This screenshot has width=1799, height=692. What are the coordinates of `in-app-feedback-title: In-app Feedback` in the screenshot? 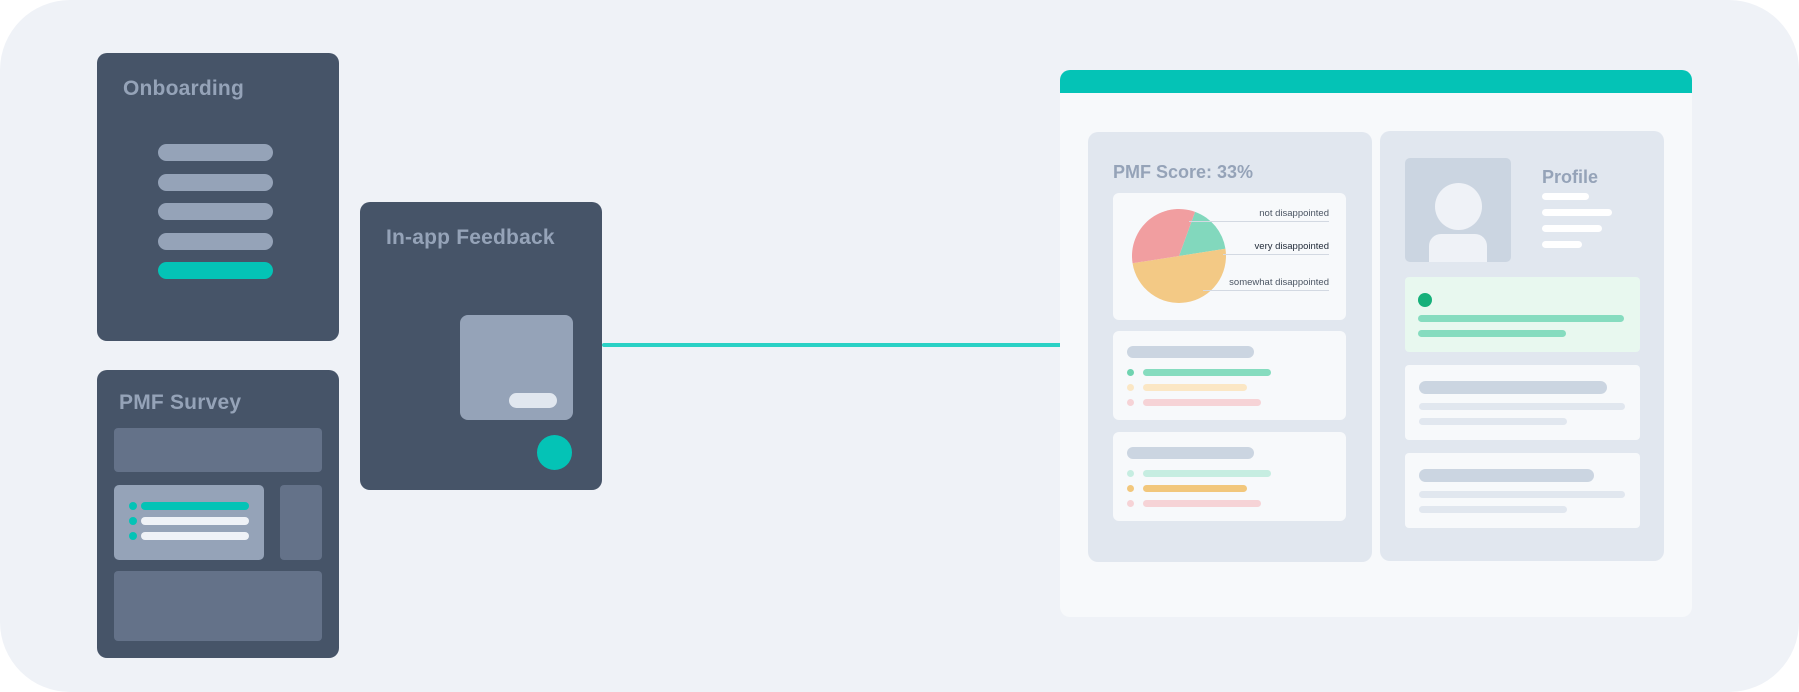 It's located at (470, 237).